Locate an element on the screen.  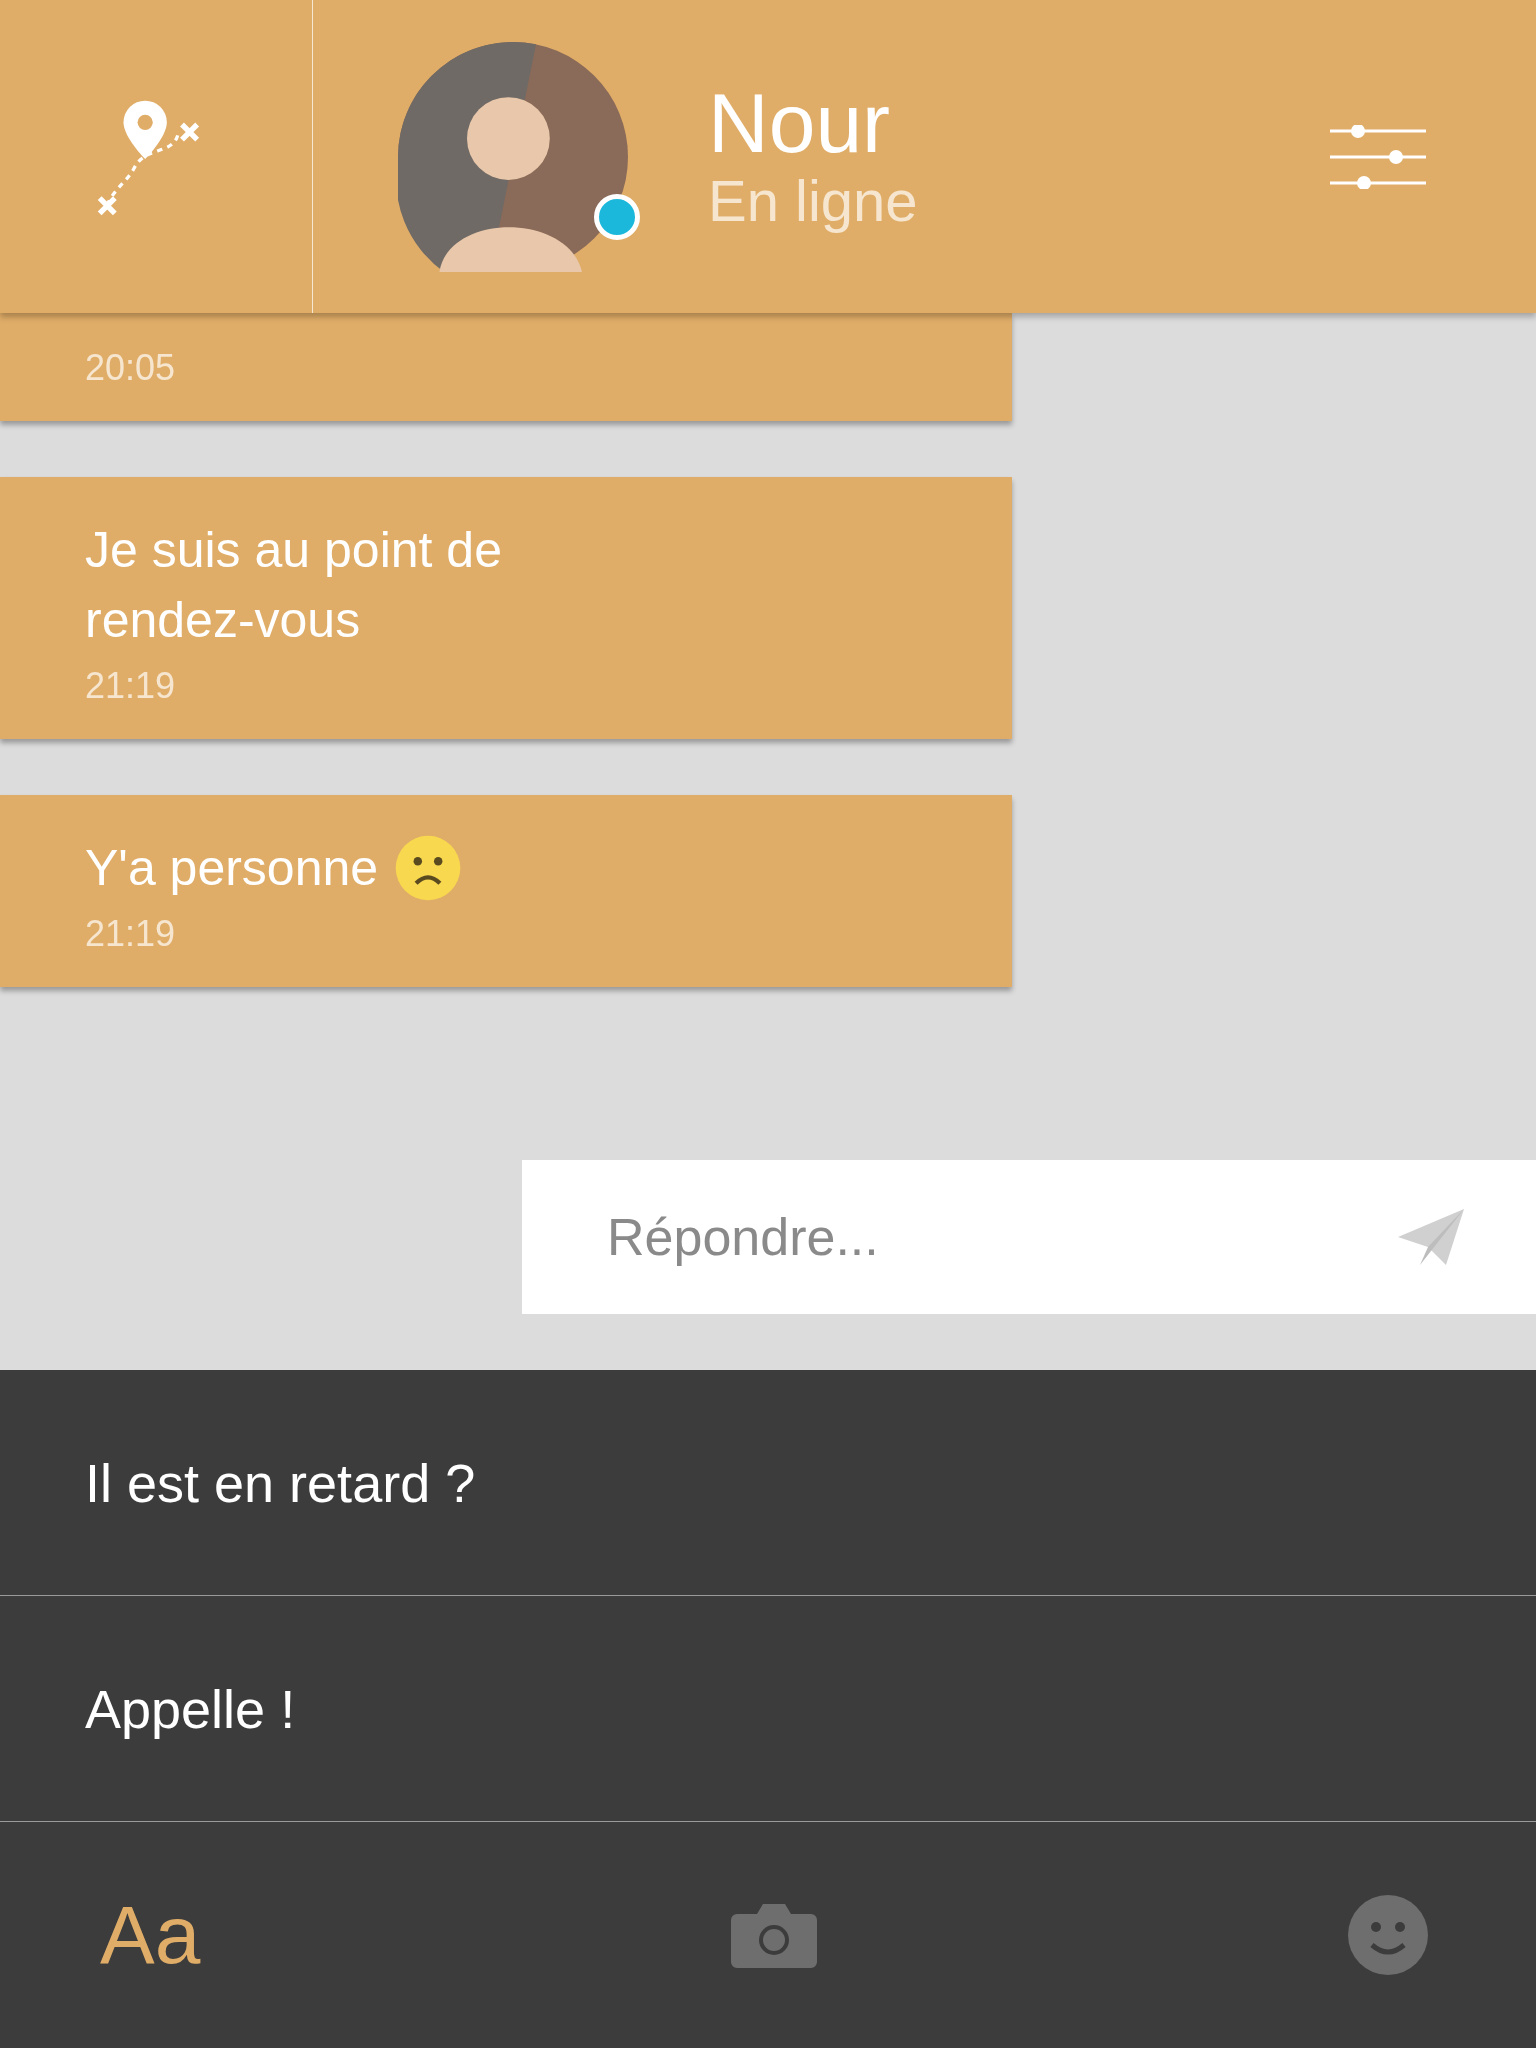
message-text: Y'a personne is located at coordinates (232, 868).